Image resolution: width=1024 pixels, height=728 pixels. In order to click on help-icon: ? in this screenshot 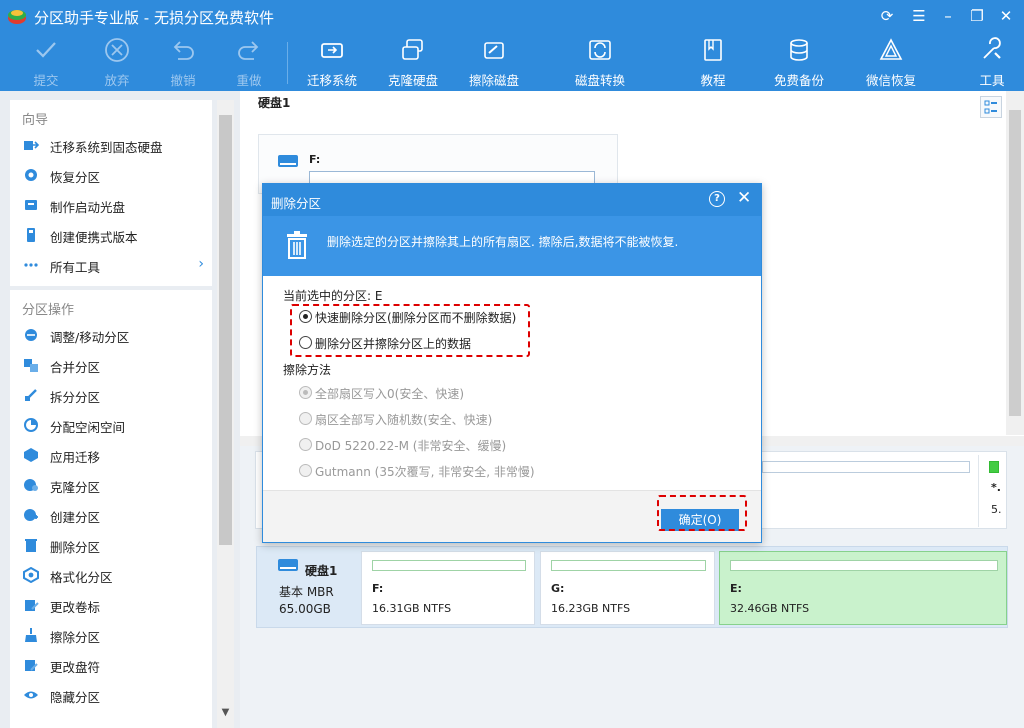, I will do `click(717, 199)`.